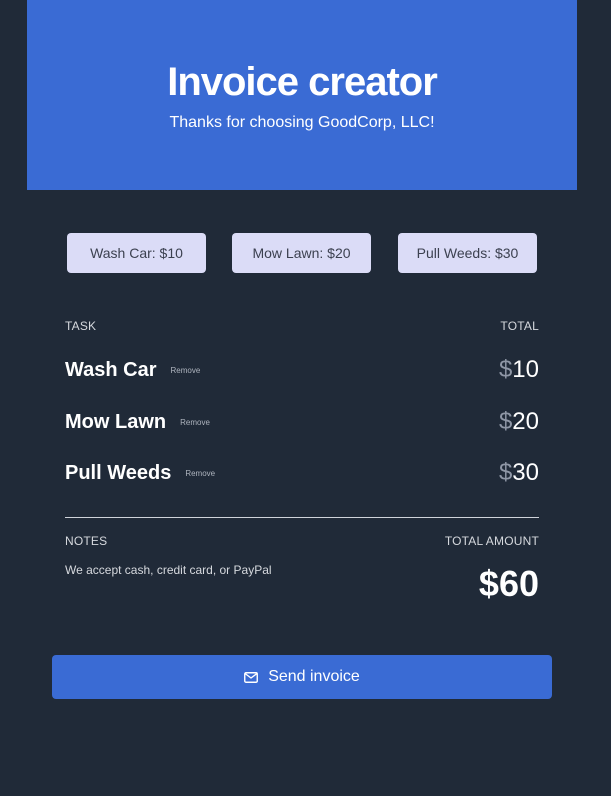 This screenshot has height=796, width=611. What do you see at coordinates (525, 421) in the screenshot?
I see `task-amount-value: 20` at bounding box center [525, 421].